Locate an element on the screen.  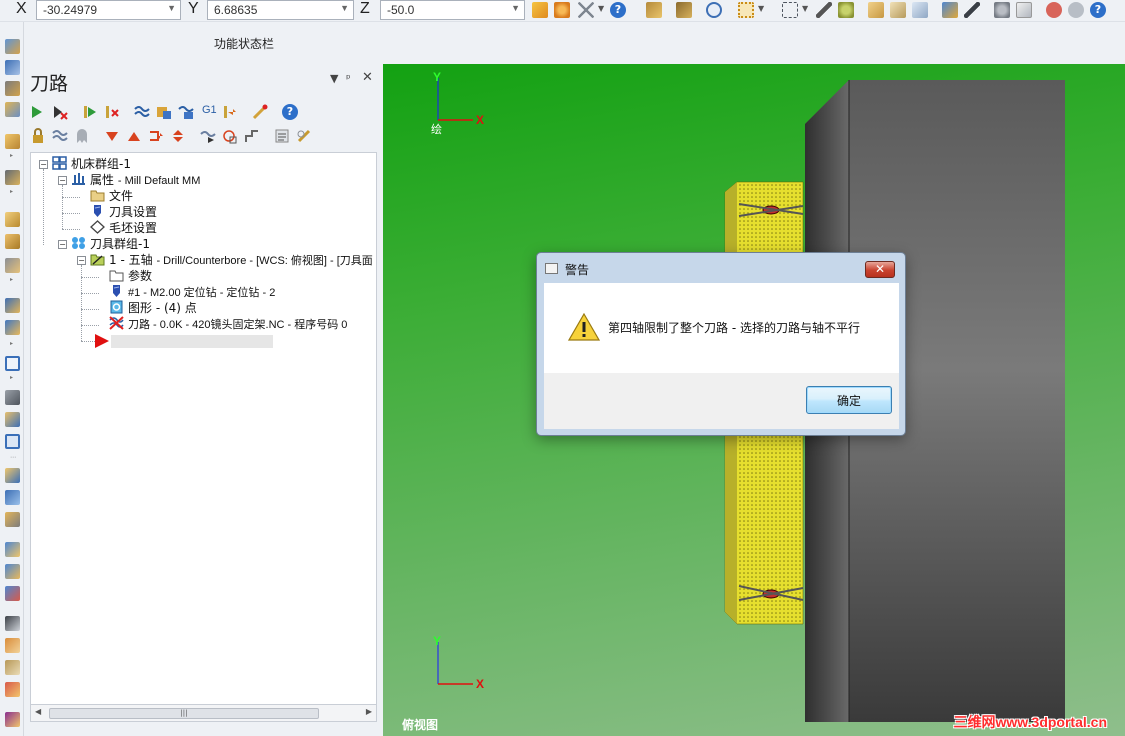
solid-box-2-icon is located at coordinates (898, 10).